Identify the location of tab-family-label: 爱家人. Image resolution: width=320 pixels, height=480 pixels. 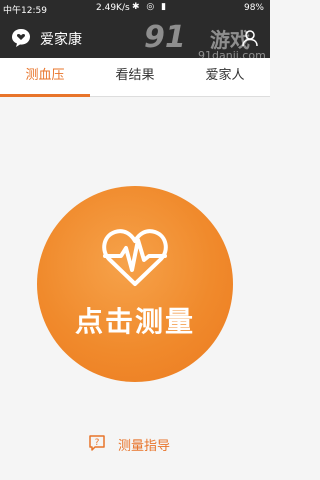
(225, 75).